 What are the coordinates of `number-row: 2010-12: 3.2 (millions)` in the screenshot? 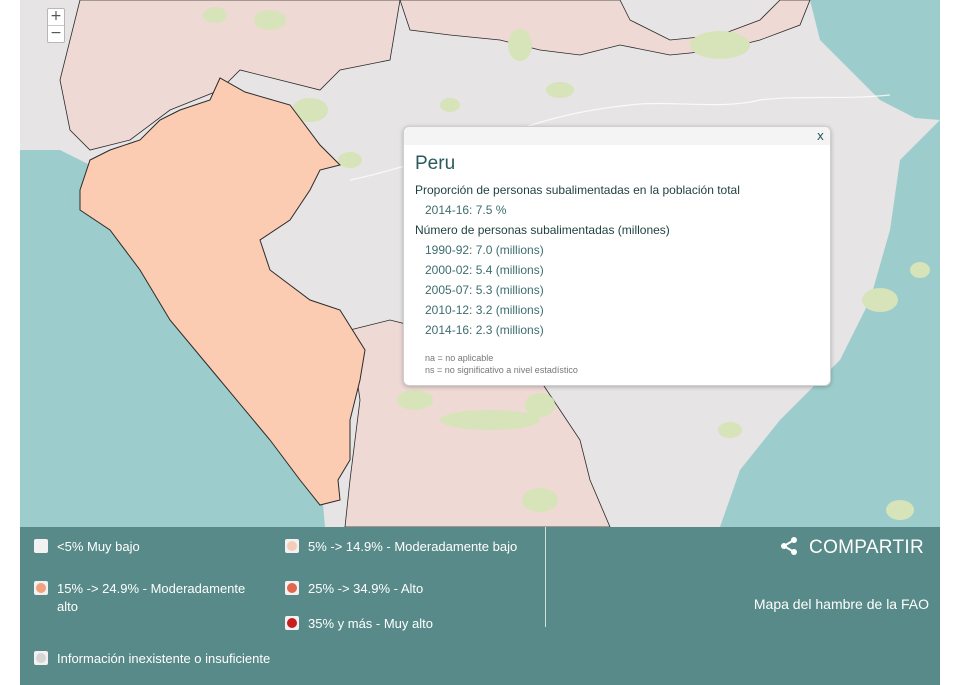 It's located at (484, 310).